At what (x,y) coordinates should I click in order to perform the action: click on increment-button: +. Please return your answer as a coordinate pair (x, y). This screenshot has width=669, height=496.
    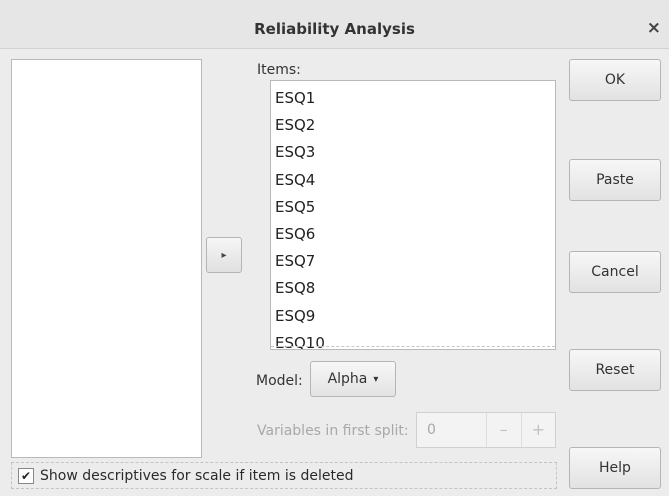
    Looking at the image, I should click on (537, 430).